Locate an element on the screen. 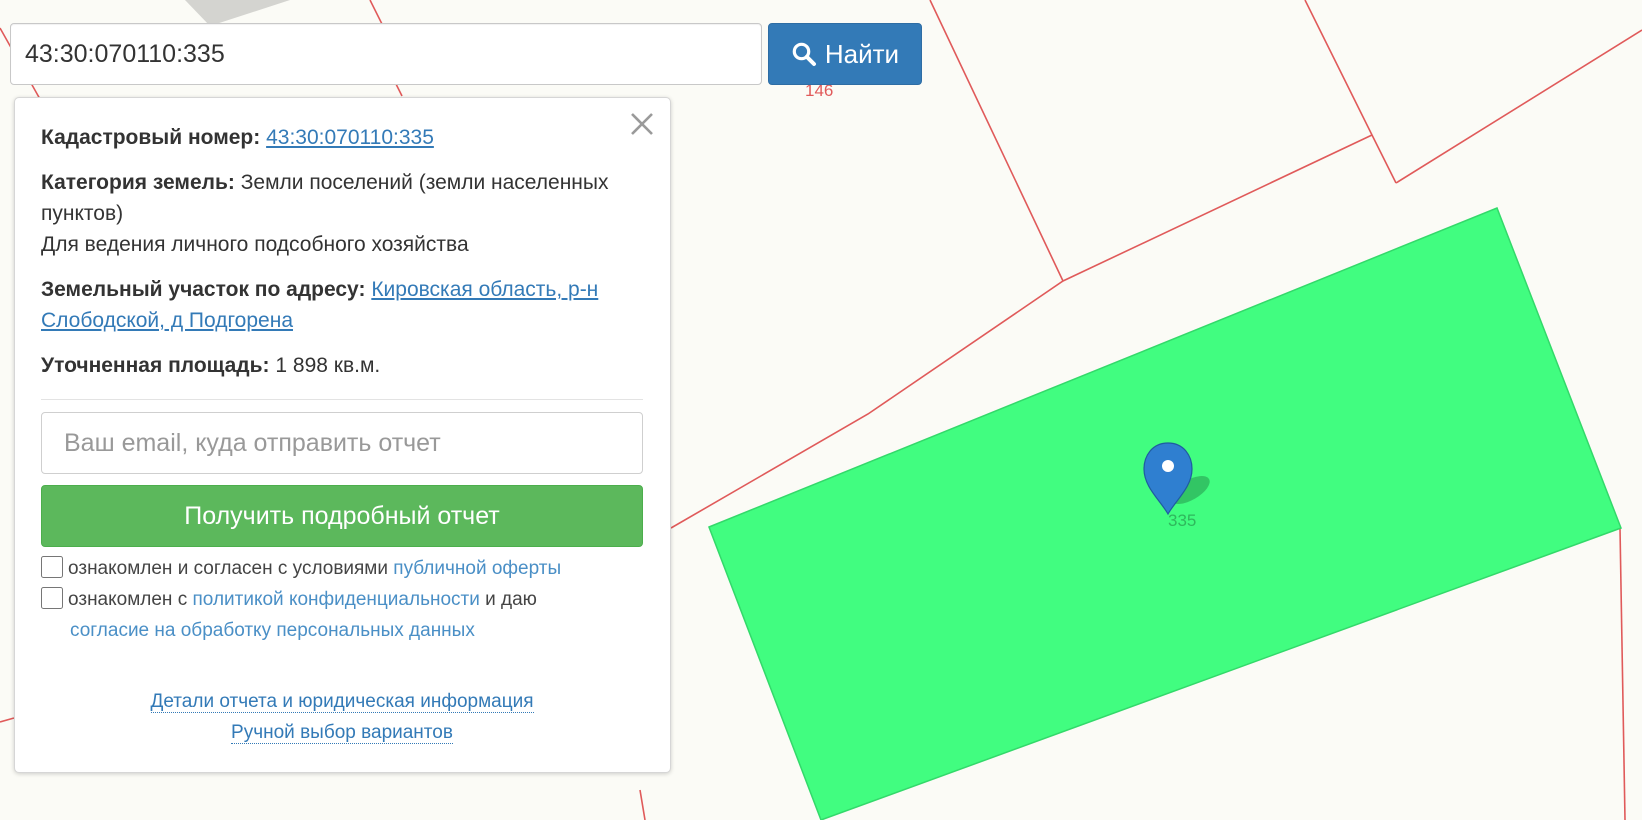 Image resolution: width=1642 pixels, height=820 pixels. privacy-policy-link: политикой конфиденциальности is located at coordinates (336, 599).